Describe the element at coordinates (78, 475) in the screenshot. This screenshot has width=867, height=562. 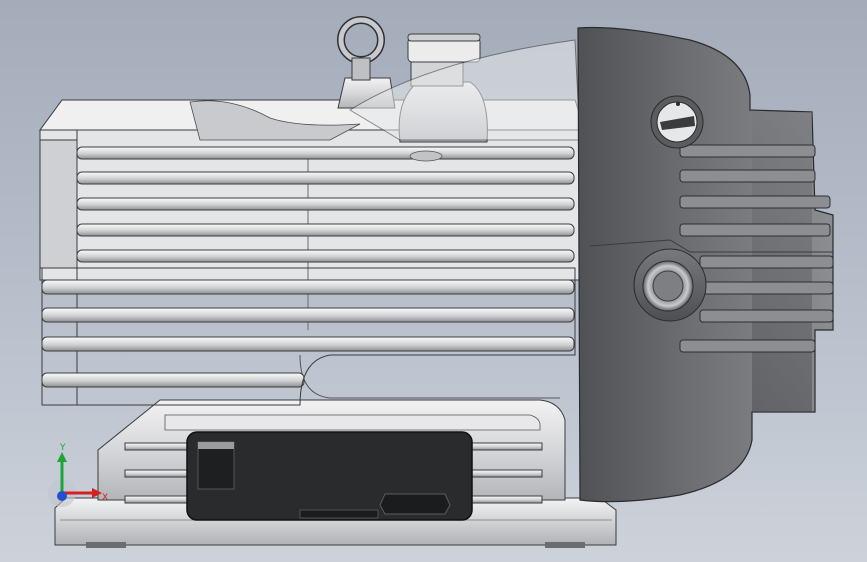
I see `axis-triad: Y X` at that location.